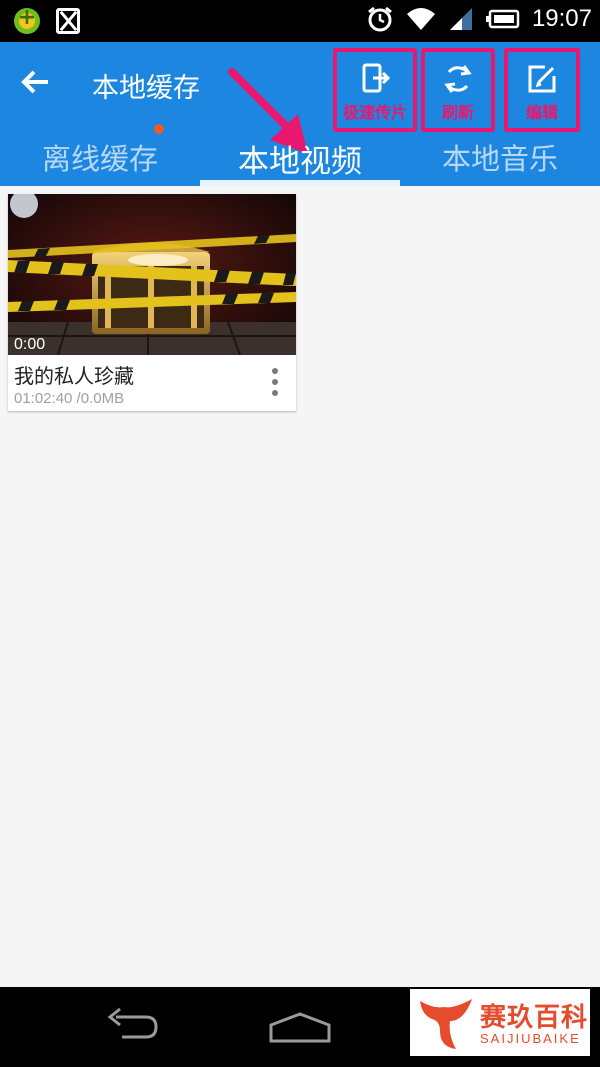 This screenshot has width=600, height=1067. I want to click on whale-tail-logo-icon, so click(446, 1024).